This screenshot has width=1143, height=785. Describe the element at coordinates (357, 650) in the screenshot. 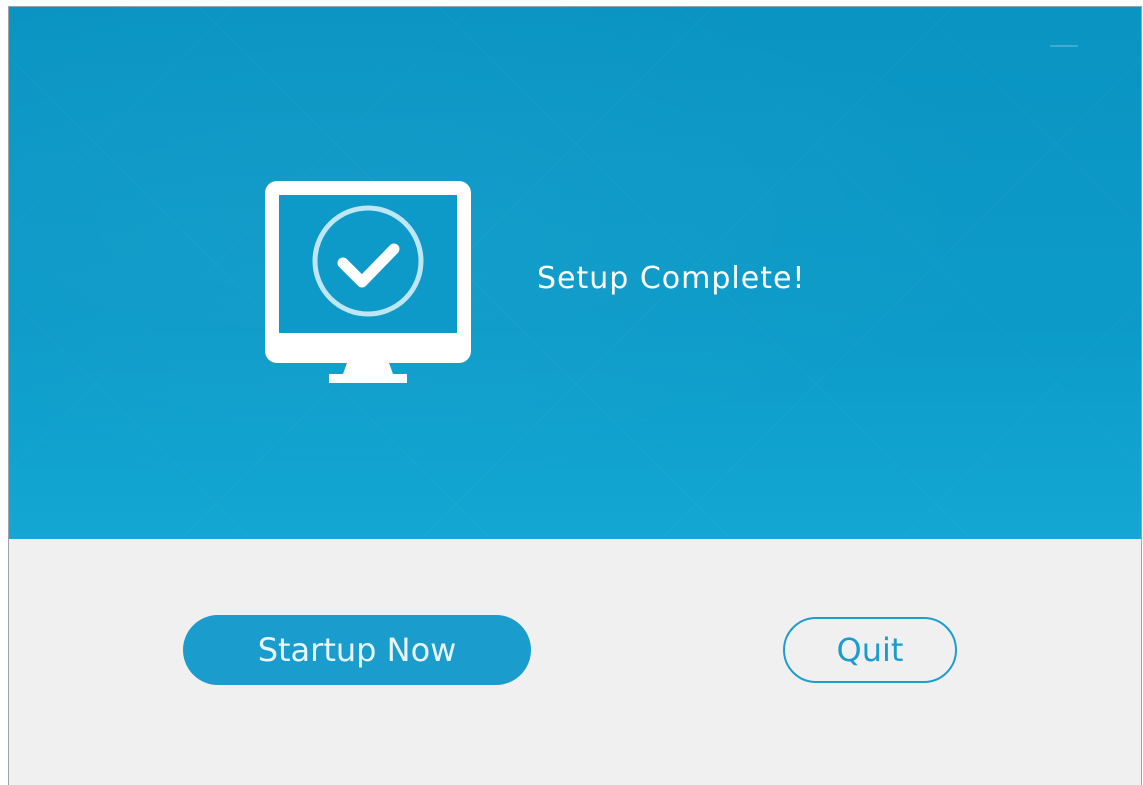

I see `startup-now-button: Startup Now` at that location.